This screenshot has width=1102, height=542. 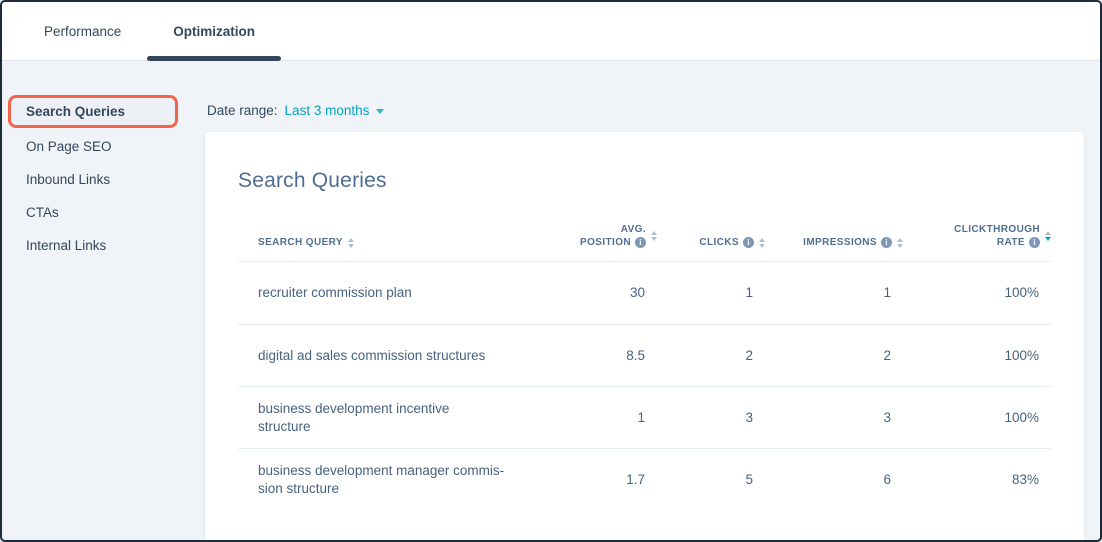 I want to click on sidebar-item-label: Inbound Links, so click(x=68, y=179).